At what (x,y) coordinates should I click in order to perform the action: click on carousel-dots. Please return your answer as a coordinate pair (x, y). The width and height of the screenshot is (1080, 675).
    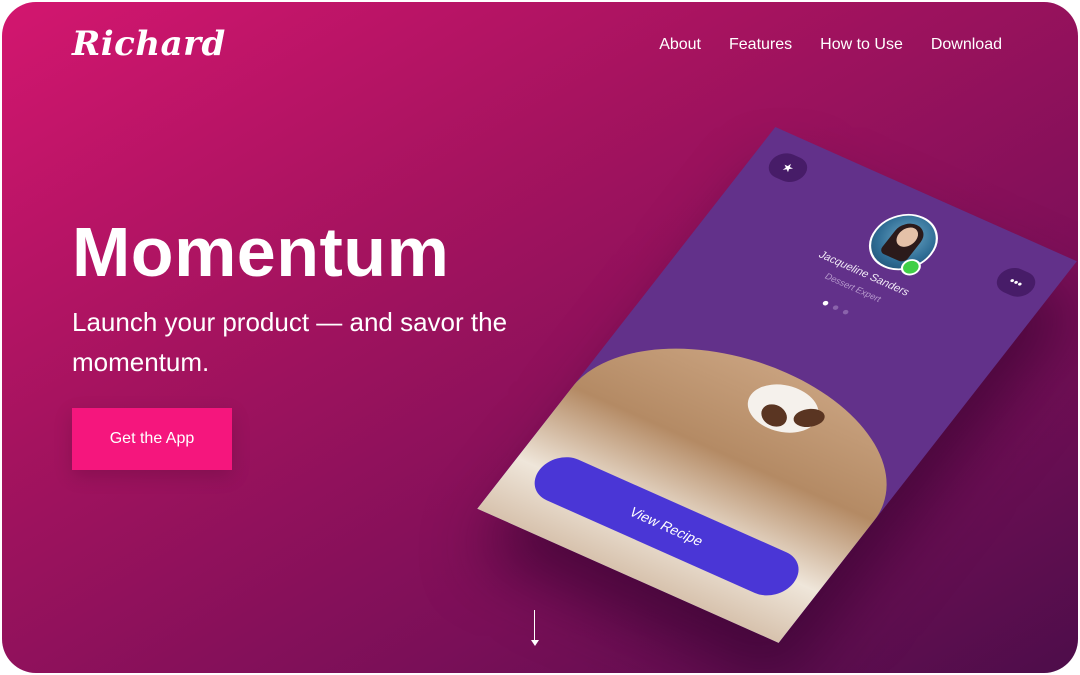
    Looking at the image, I should click on (835, 308).